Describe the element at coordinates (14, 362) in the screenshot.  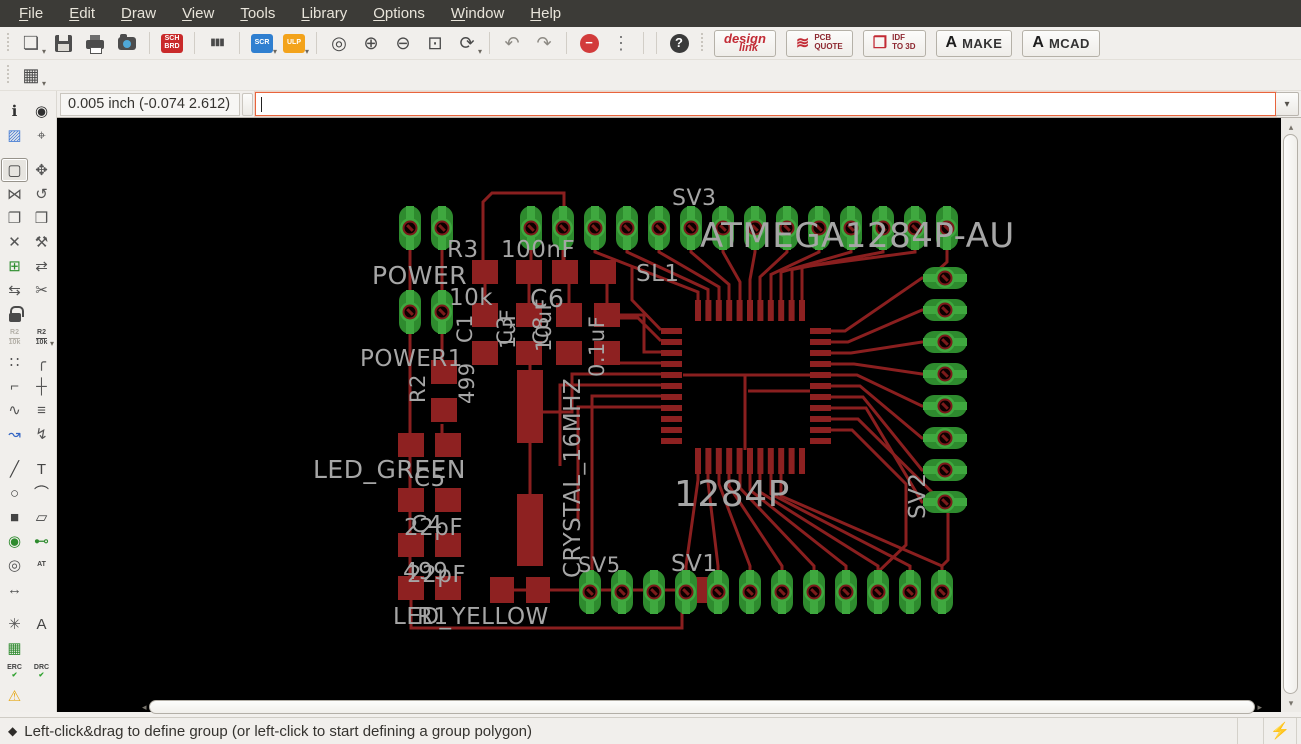
I see `fanout-tool: ∷` at that location.